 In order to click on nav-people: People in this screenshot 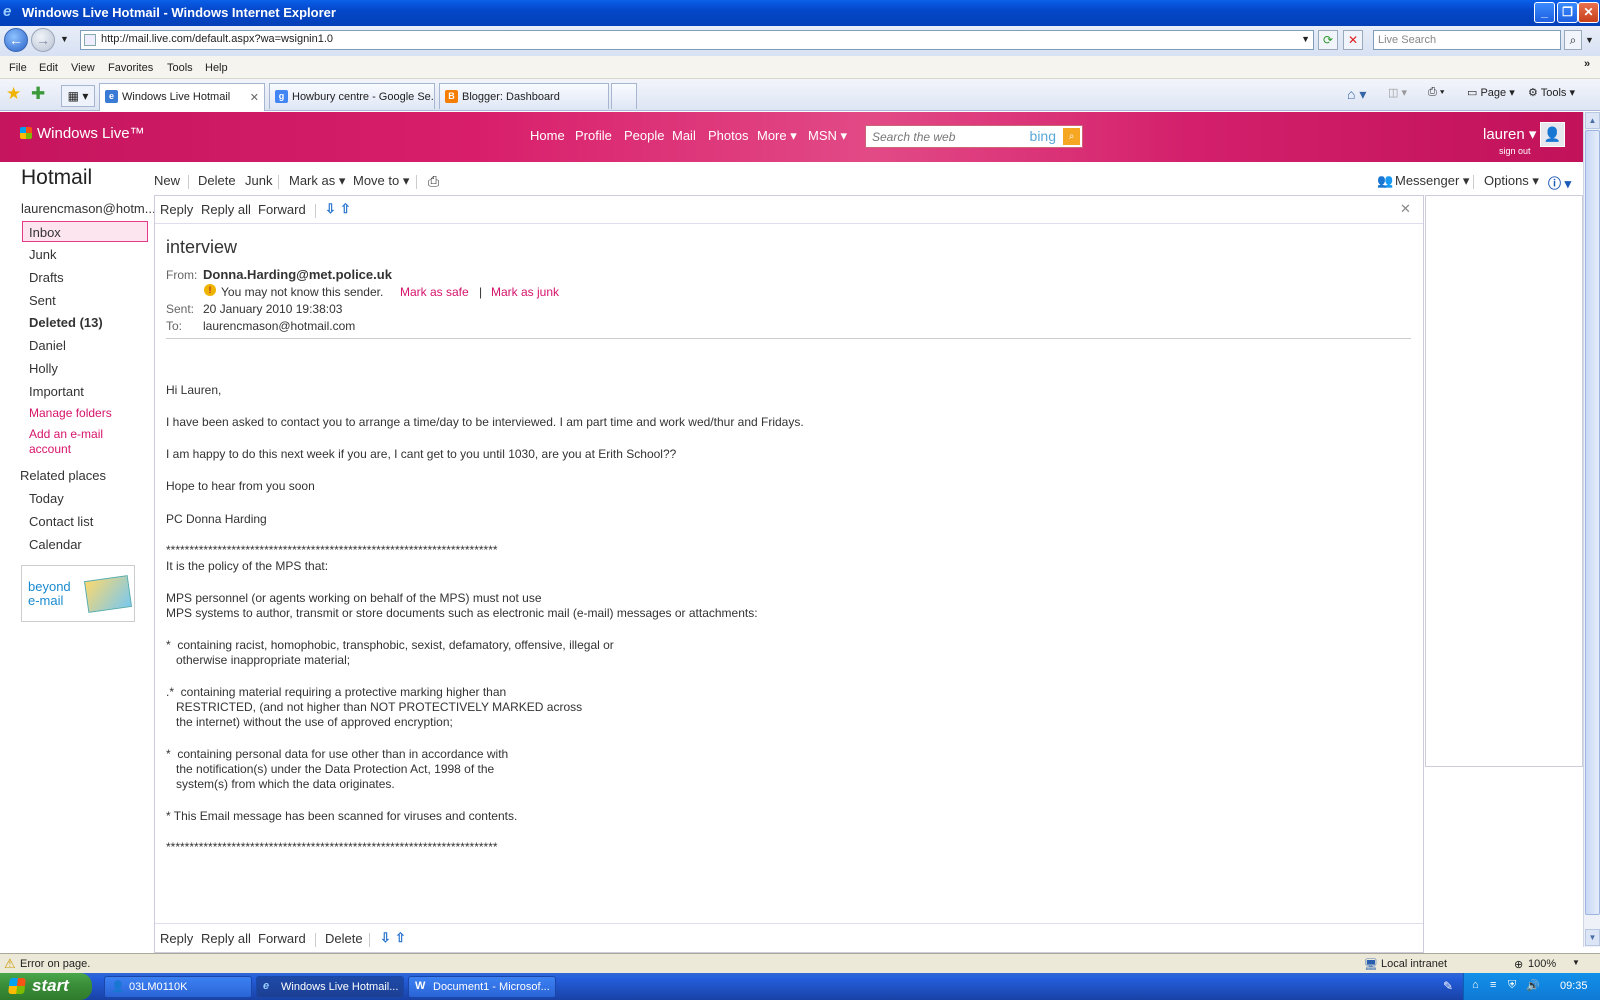, I will do `click(644, 135)`.